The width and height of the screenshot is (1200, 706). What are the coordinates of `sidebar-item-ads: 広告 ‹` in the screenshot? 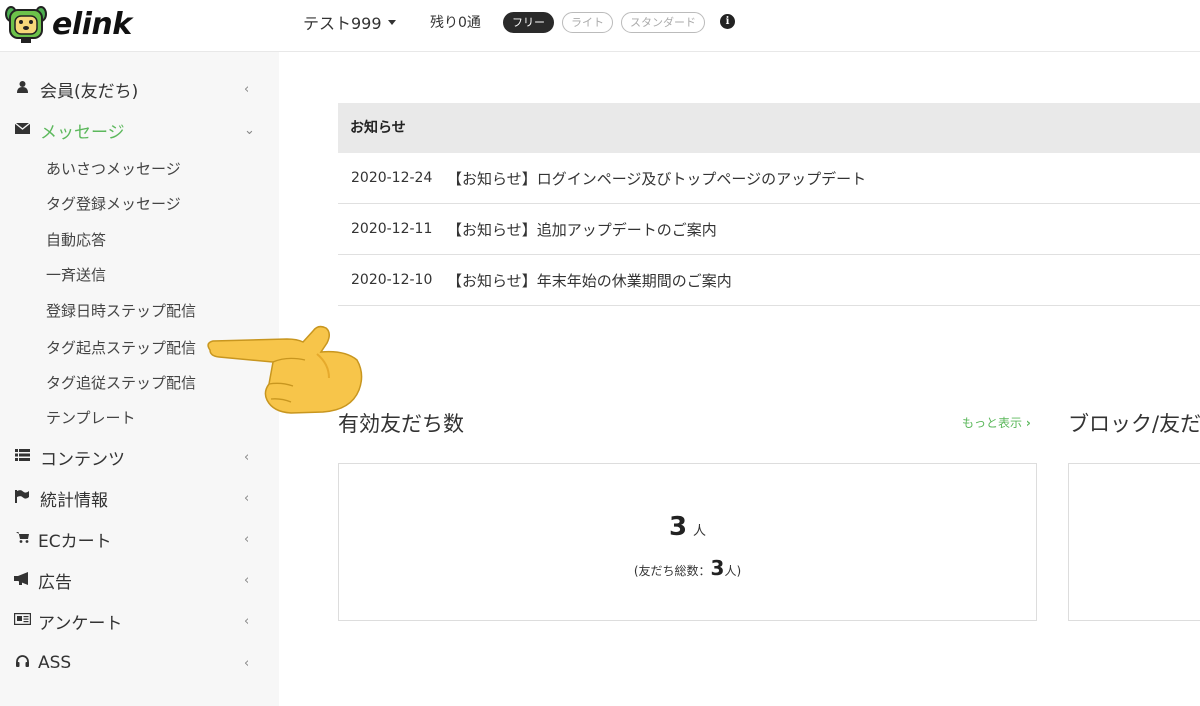 It's located at (139, 580).